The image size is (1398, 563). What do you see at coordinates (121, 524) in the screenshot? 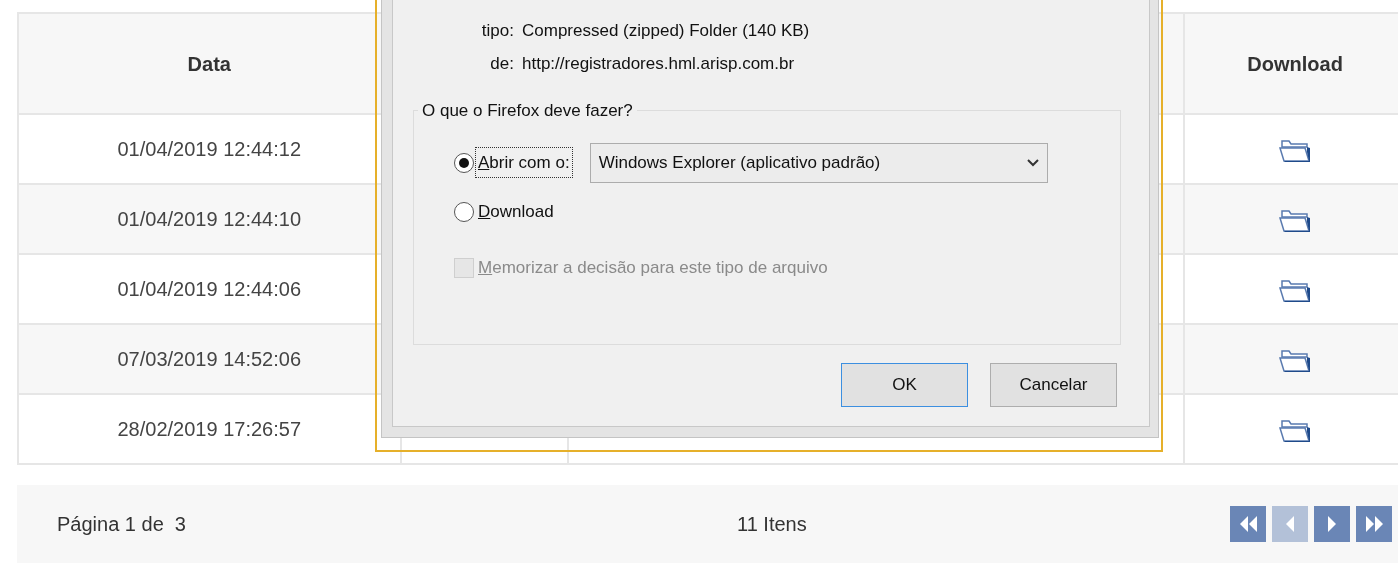
I see `page-label: Página 1 de 3` at bounding box center [121, 524].